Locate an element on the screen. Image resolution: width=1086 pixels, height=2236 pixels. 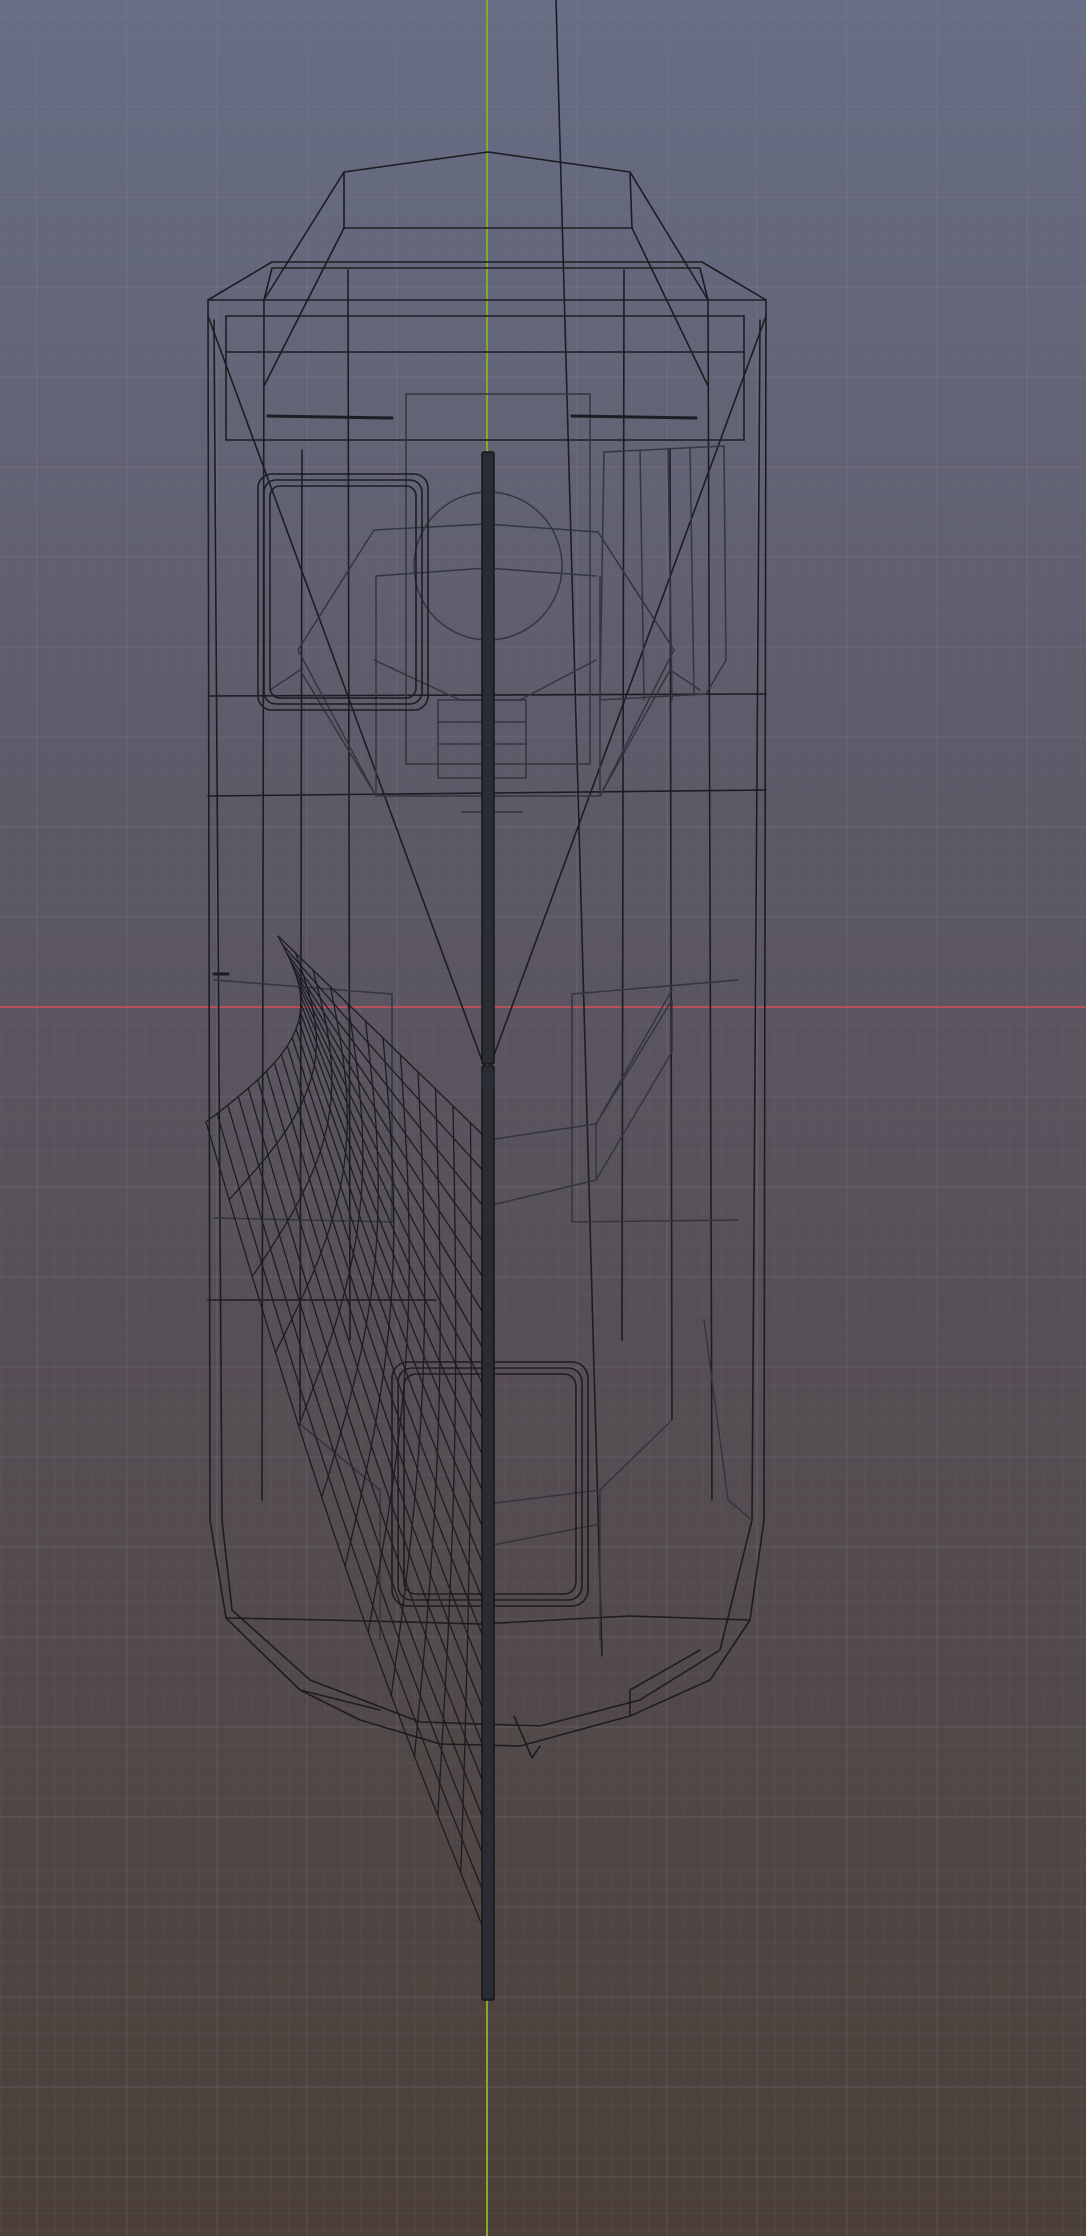
mast-icon is located at coordinates (488, 1226).